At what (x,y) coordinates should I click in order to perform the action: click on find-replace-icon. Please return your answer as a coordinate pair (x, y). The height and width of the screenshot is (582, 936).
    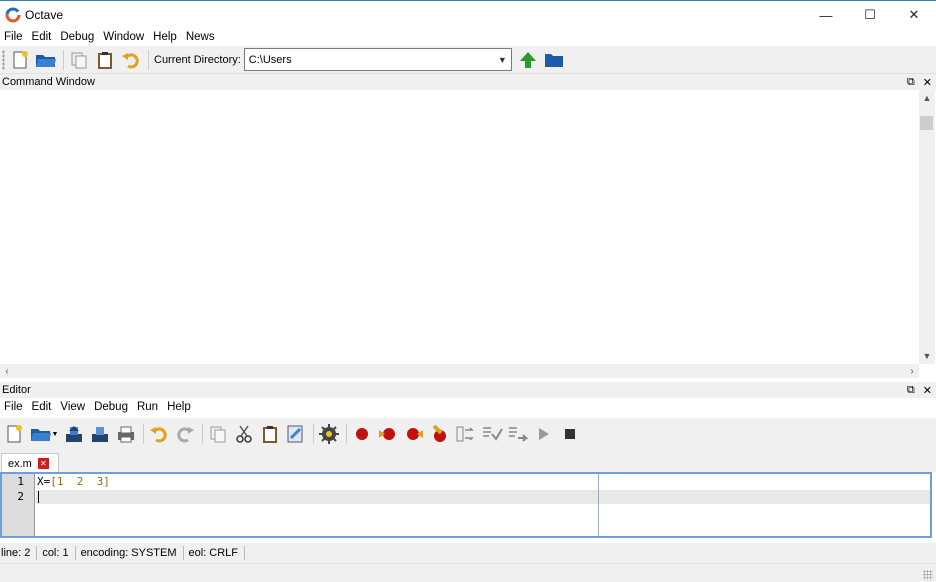
    Looking at the image, I should click on (295, 434).